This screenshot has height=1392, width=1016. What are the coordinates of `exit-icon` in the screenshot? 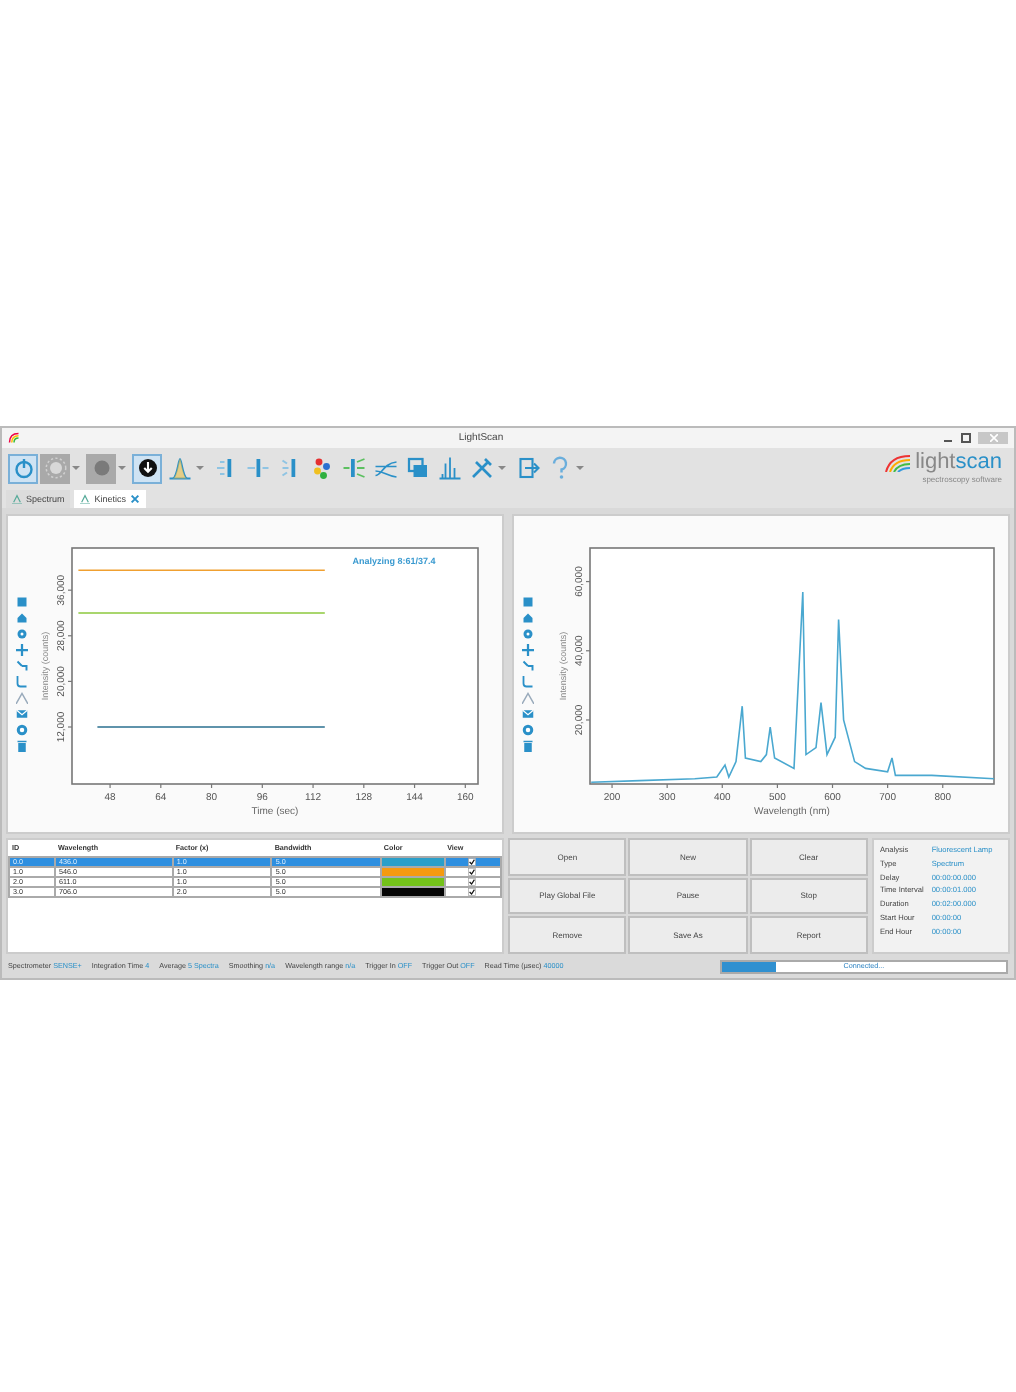 It's located at (527, 468).